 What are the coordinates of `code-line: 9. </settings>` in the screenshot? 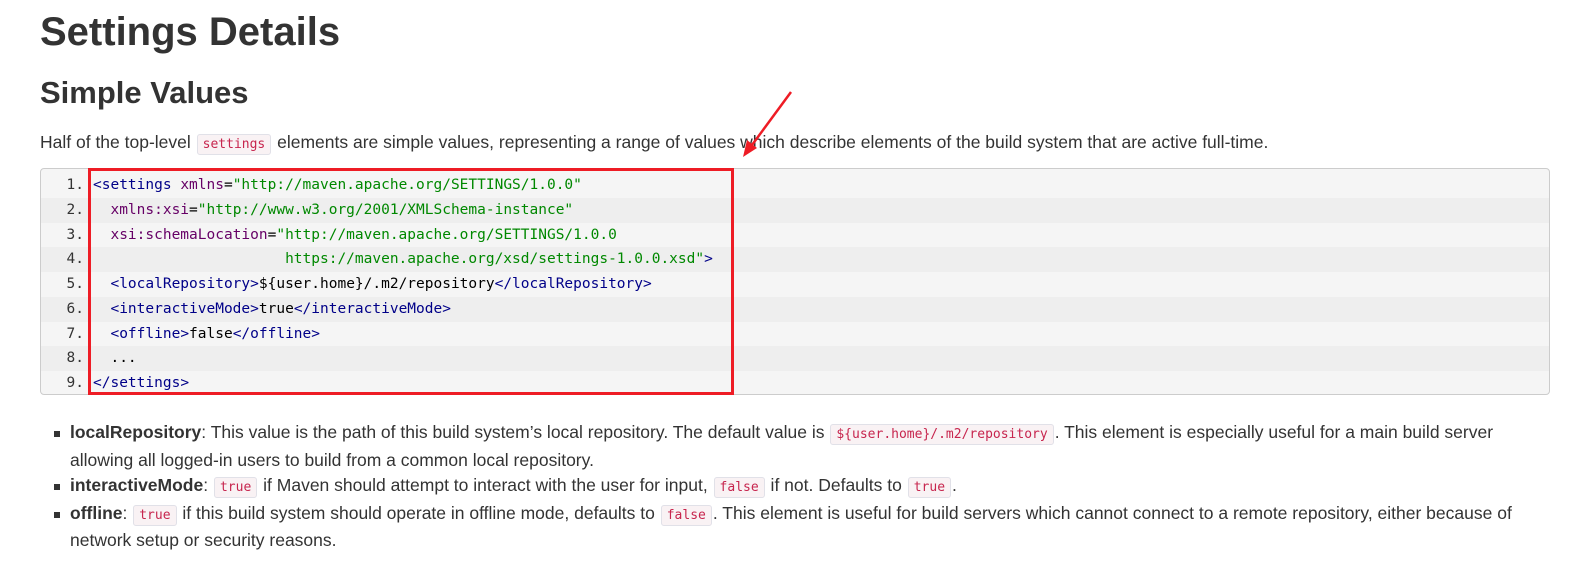 It's located at (795, 382).